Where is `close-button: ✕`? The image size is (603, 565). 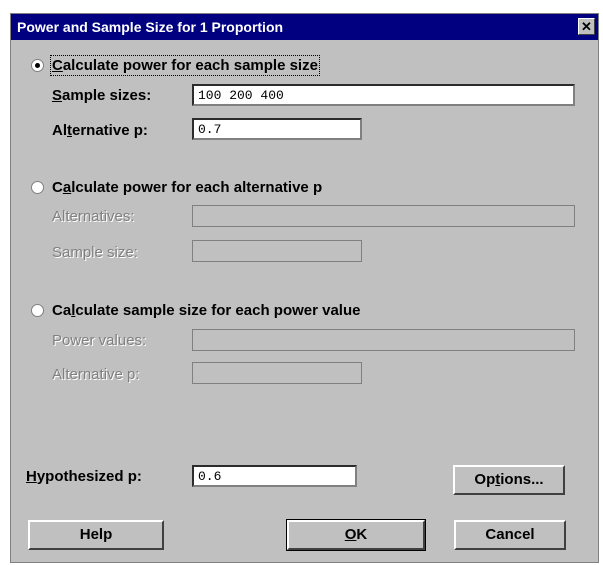 close-button: ✕ is located at coordinates (586, 26).